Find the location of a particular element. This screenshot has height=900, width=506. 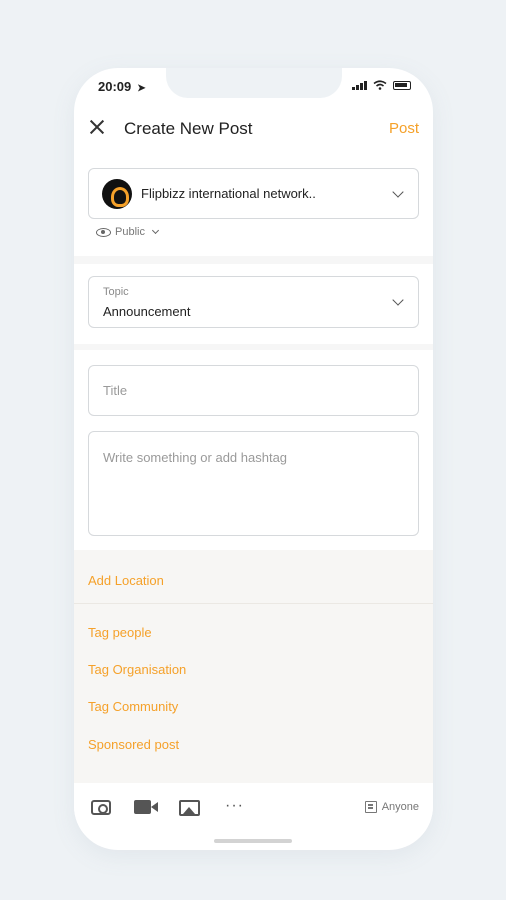

visibility-label: Public is located at coordinates (130, 232).